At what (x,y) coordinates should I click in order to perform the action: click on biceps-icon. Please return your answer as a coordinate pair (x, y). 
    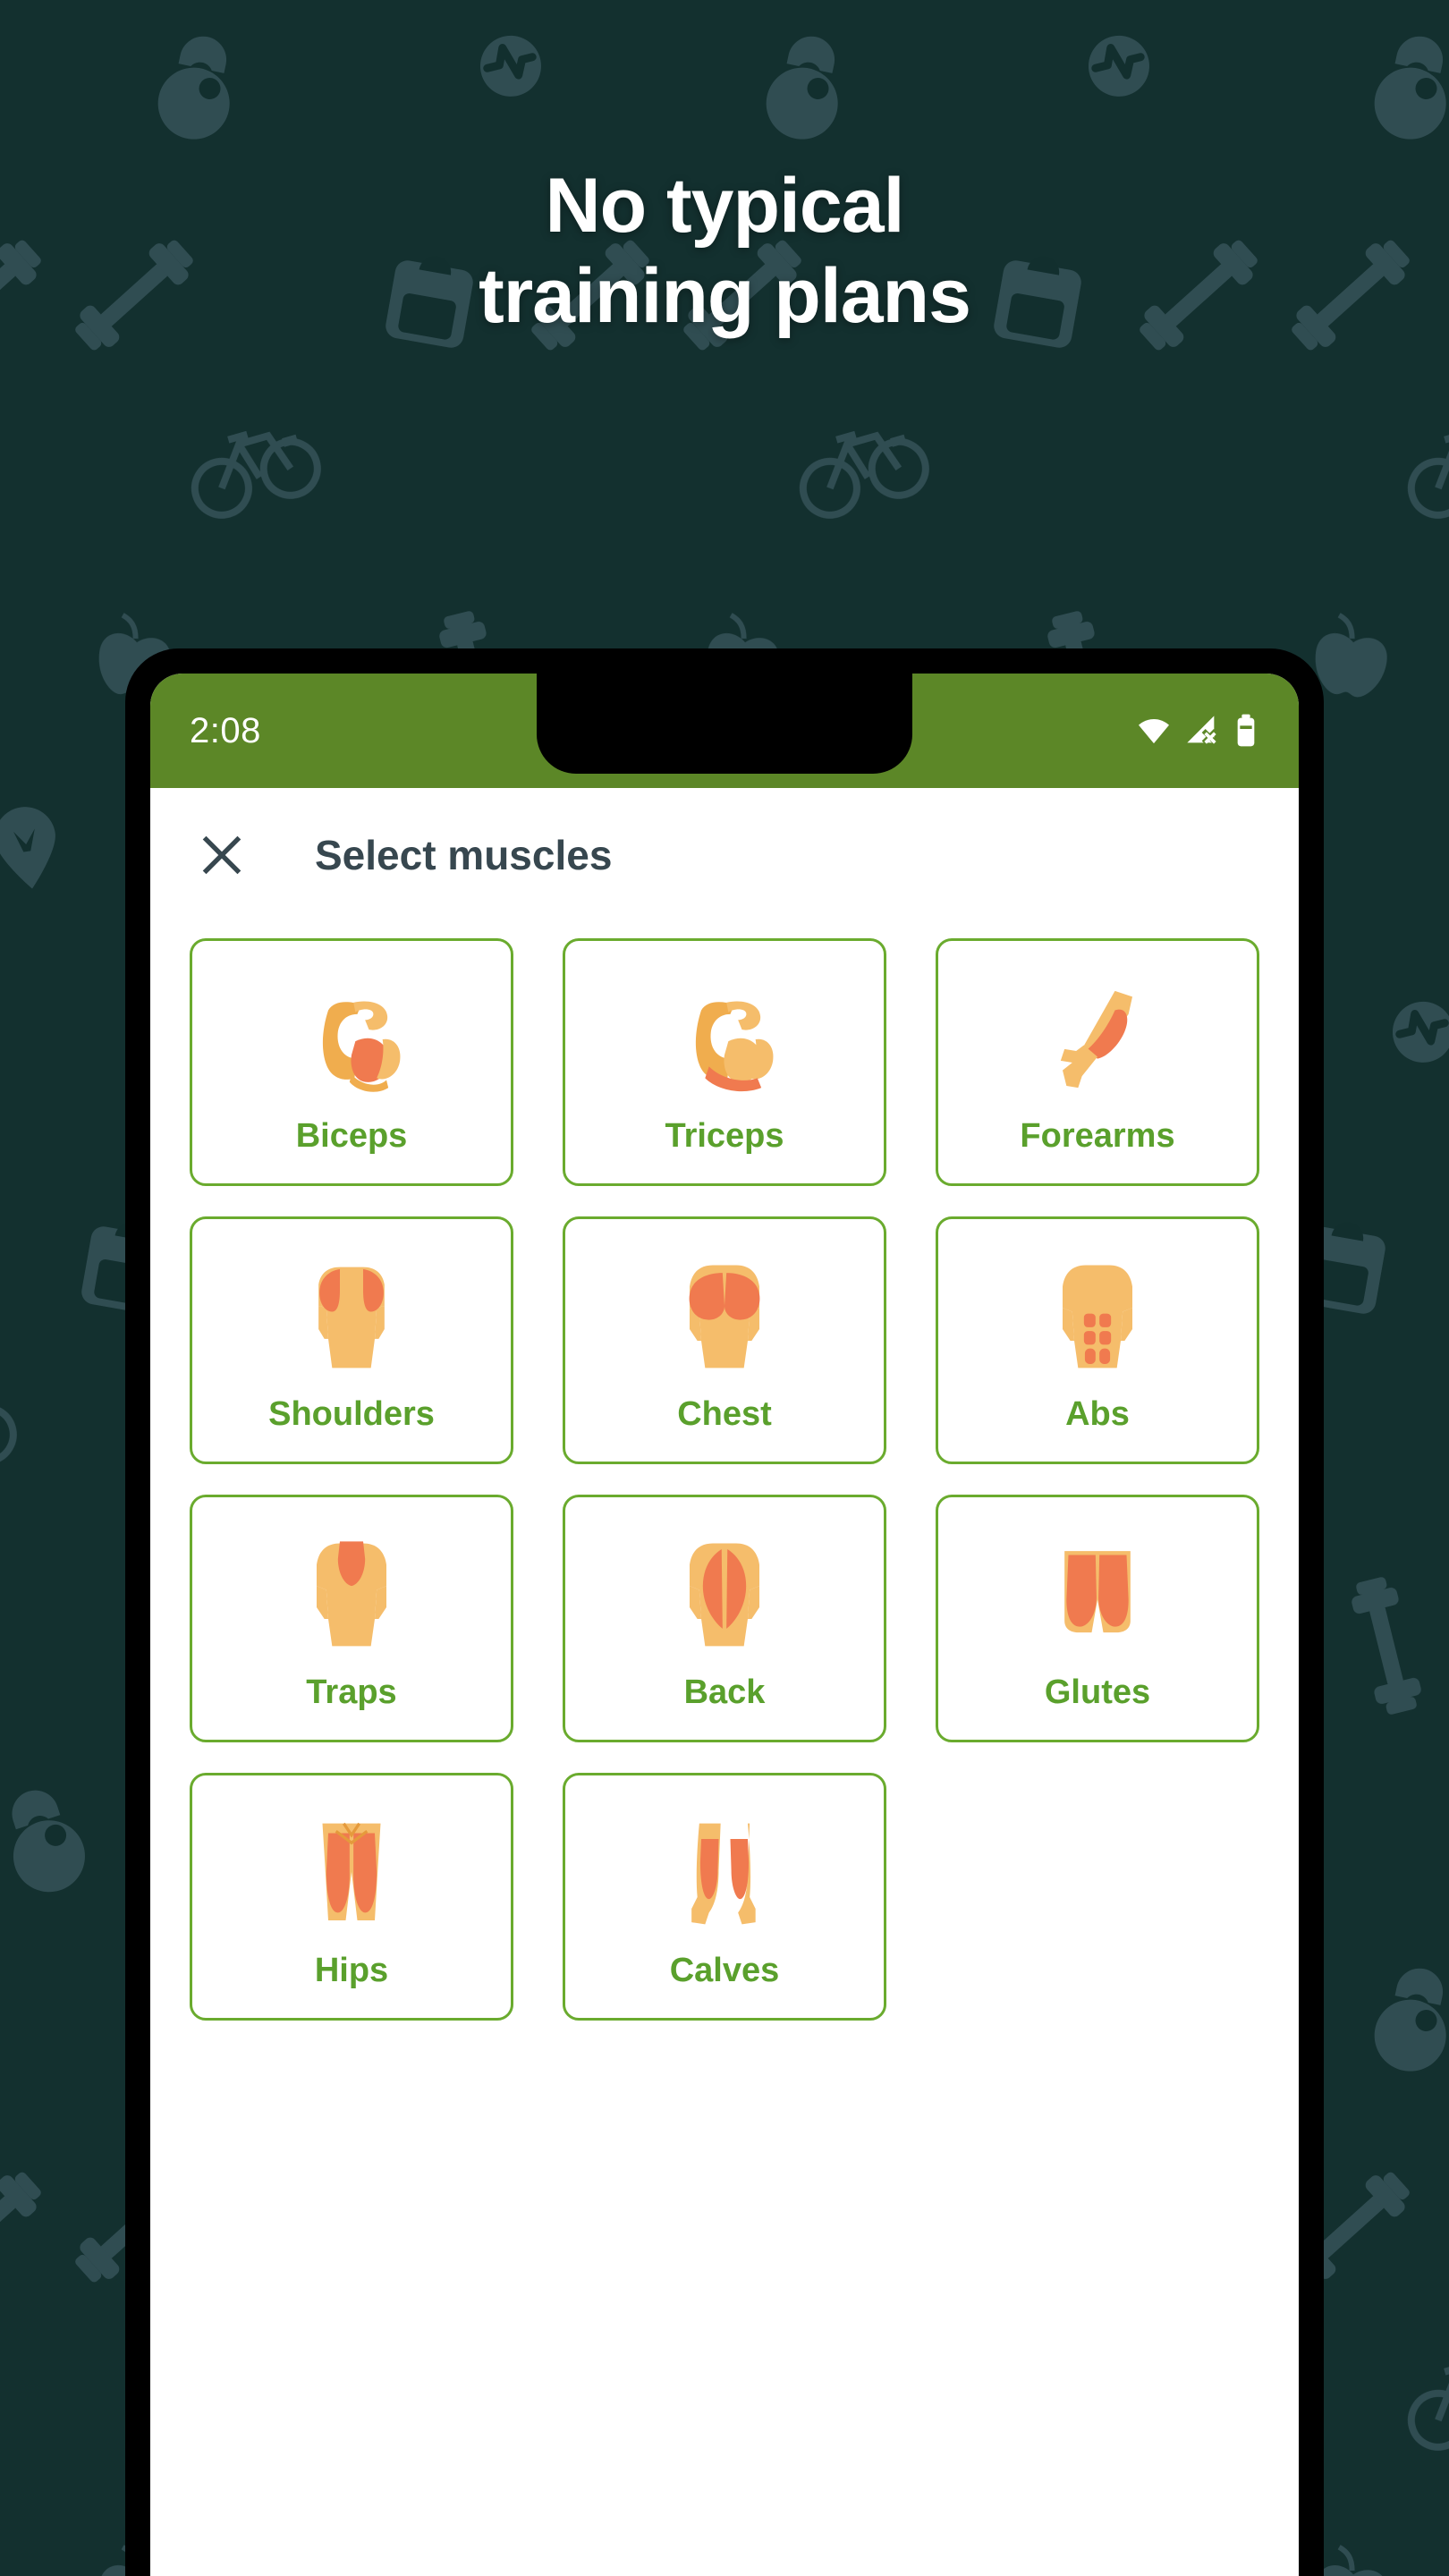
    Looking at the image, I should click on (351, 1039).